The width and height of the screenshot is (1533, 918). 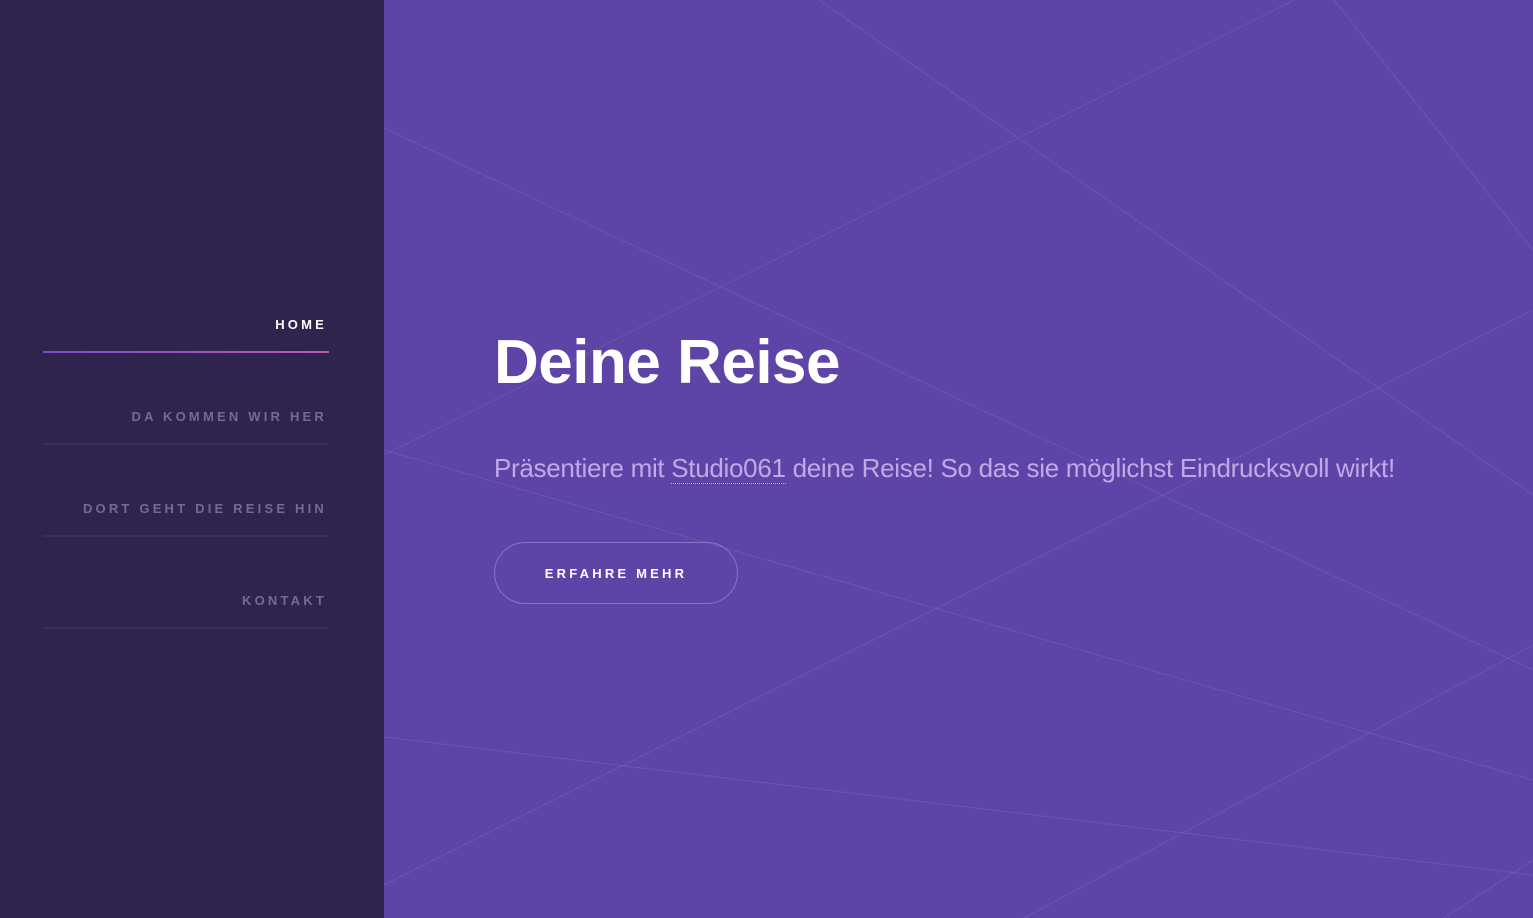 What do you see at coordinates (284, 600) in the screenshot?
I see `nav-item-label: KONTAKT` at bounding box center [284, 600].